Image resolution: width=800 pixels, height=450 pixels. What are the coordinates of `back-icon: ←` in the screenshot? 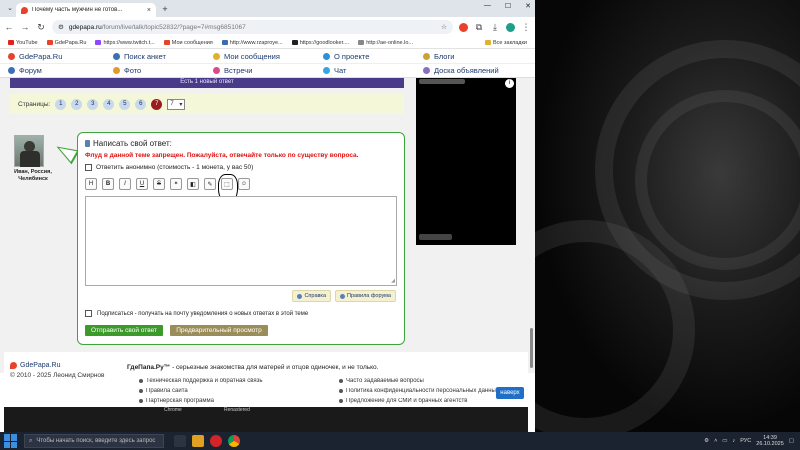 It's located at (9, 27).